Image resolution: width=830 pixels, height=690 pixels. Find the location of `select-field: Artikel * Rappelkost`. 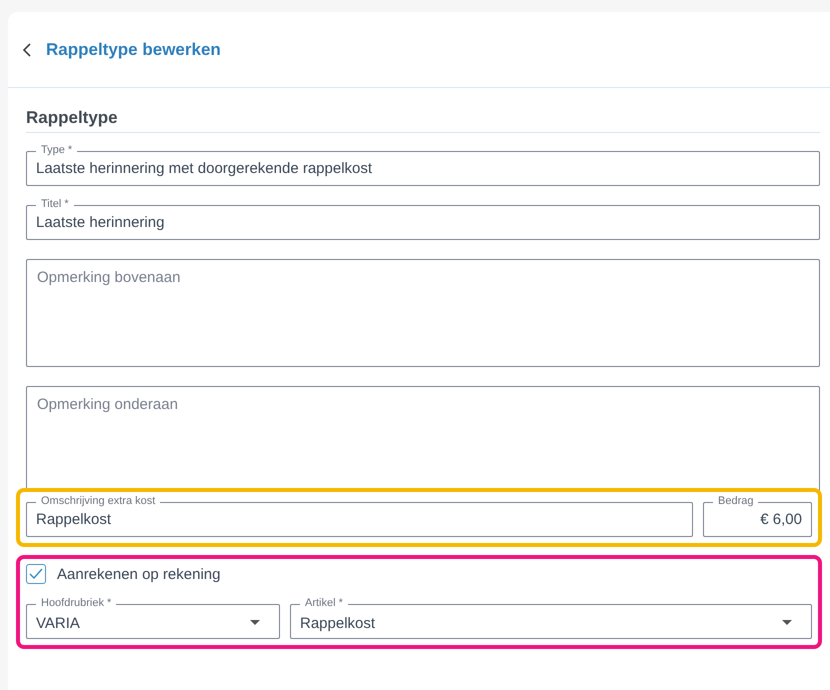

select-field: Artikel * Rappelkost is located at coordinates (551, 617).